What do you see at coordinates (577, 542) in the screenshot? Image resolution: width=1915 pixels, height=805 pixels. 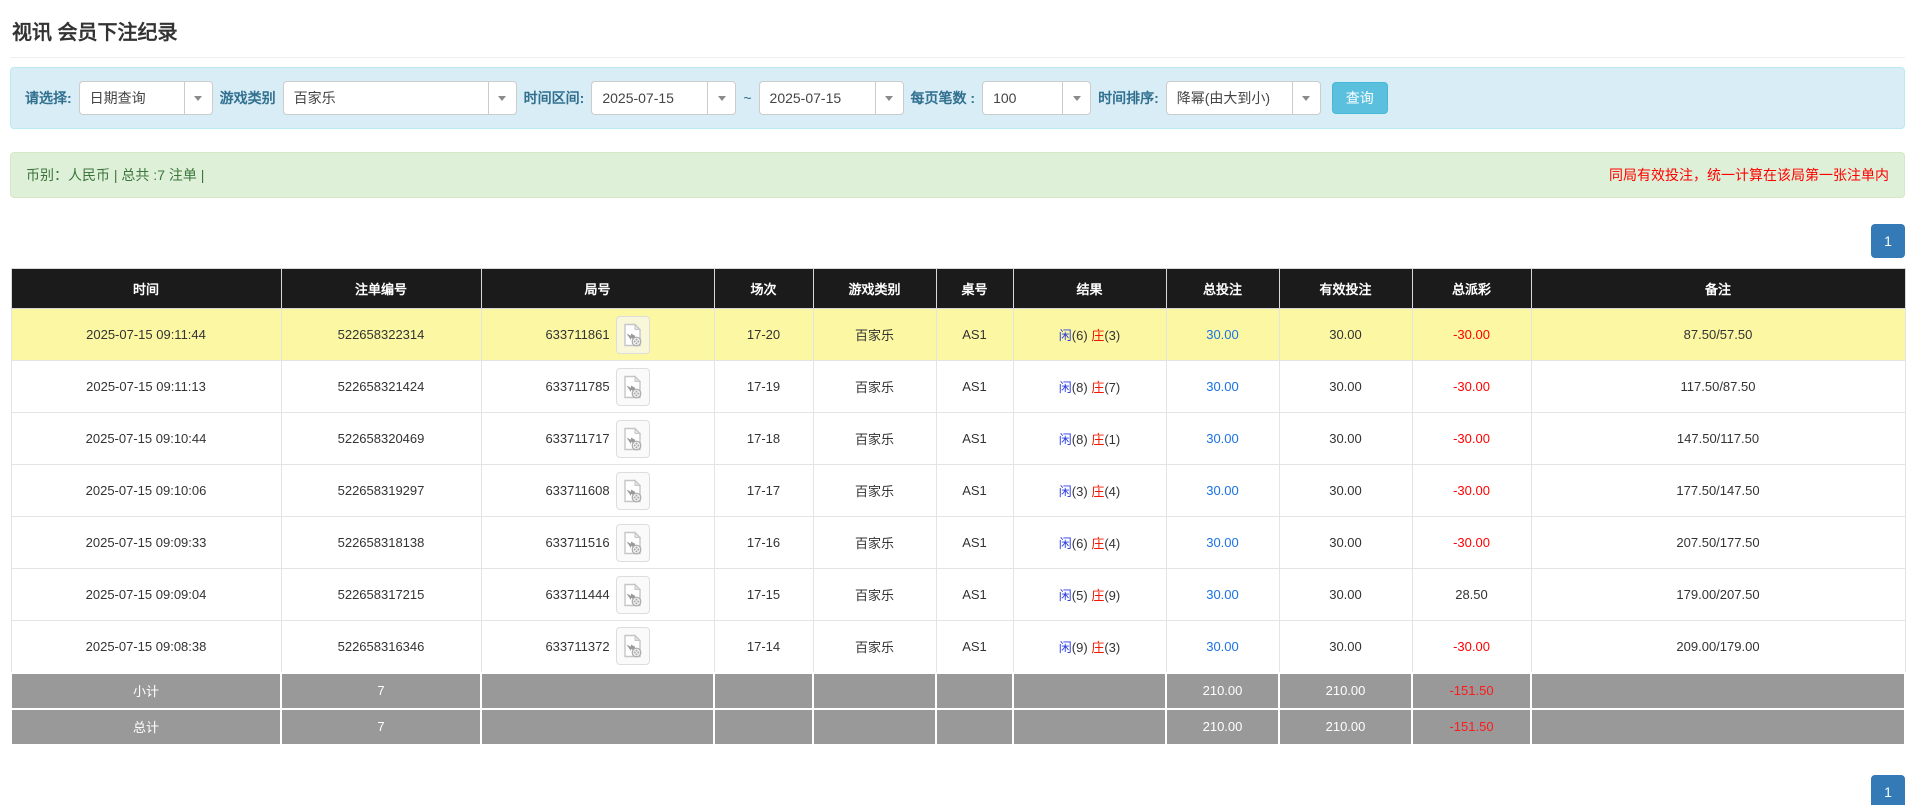 I see `cell-round-id: 633711516` at bounding box center [577, 542].